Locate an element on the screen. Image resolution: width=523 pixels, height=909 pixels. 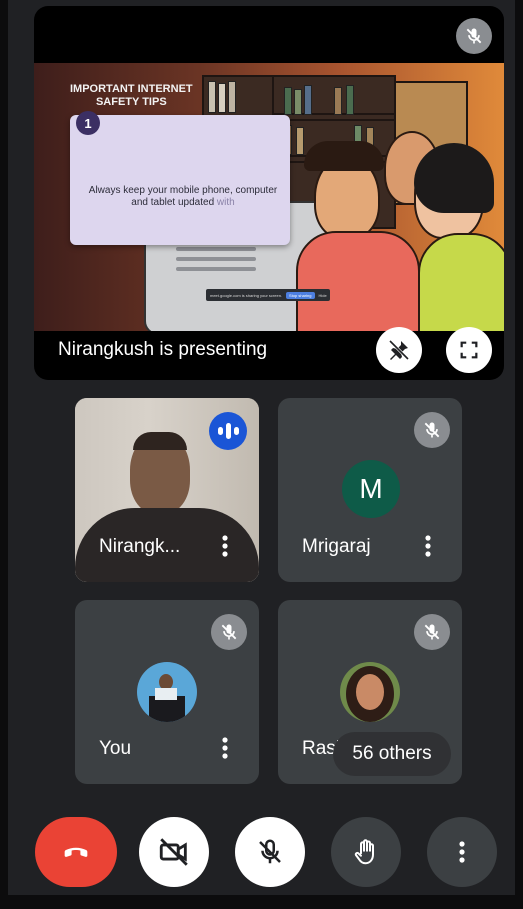
right-frame is located at coordinates (519, 454).